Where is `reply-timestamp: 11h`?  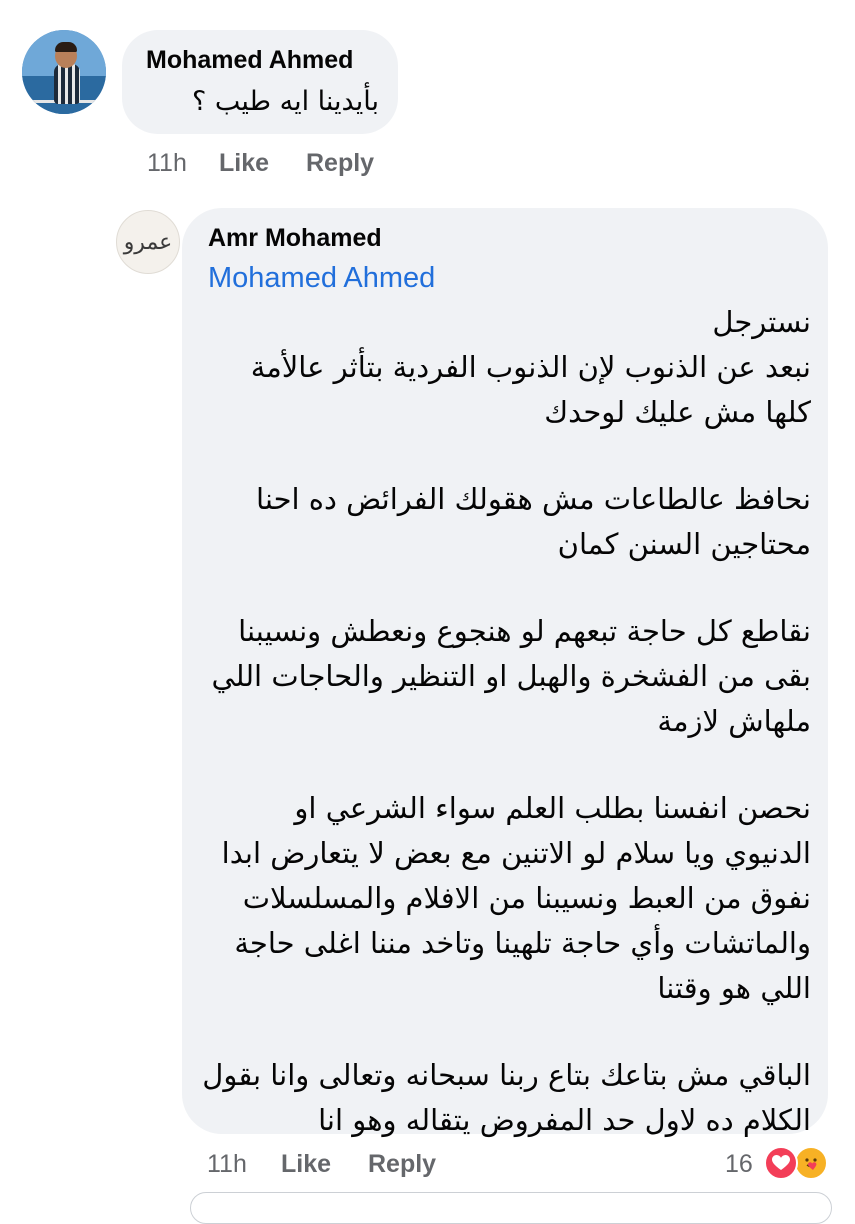
reply-timestamp: 11h is located at coordinates (227, 1164).